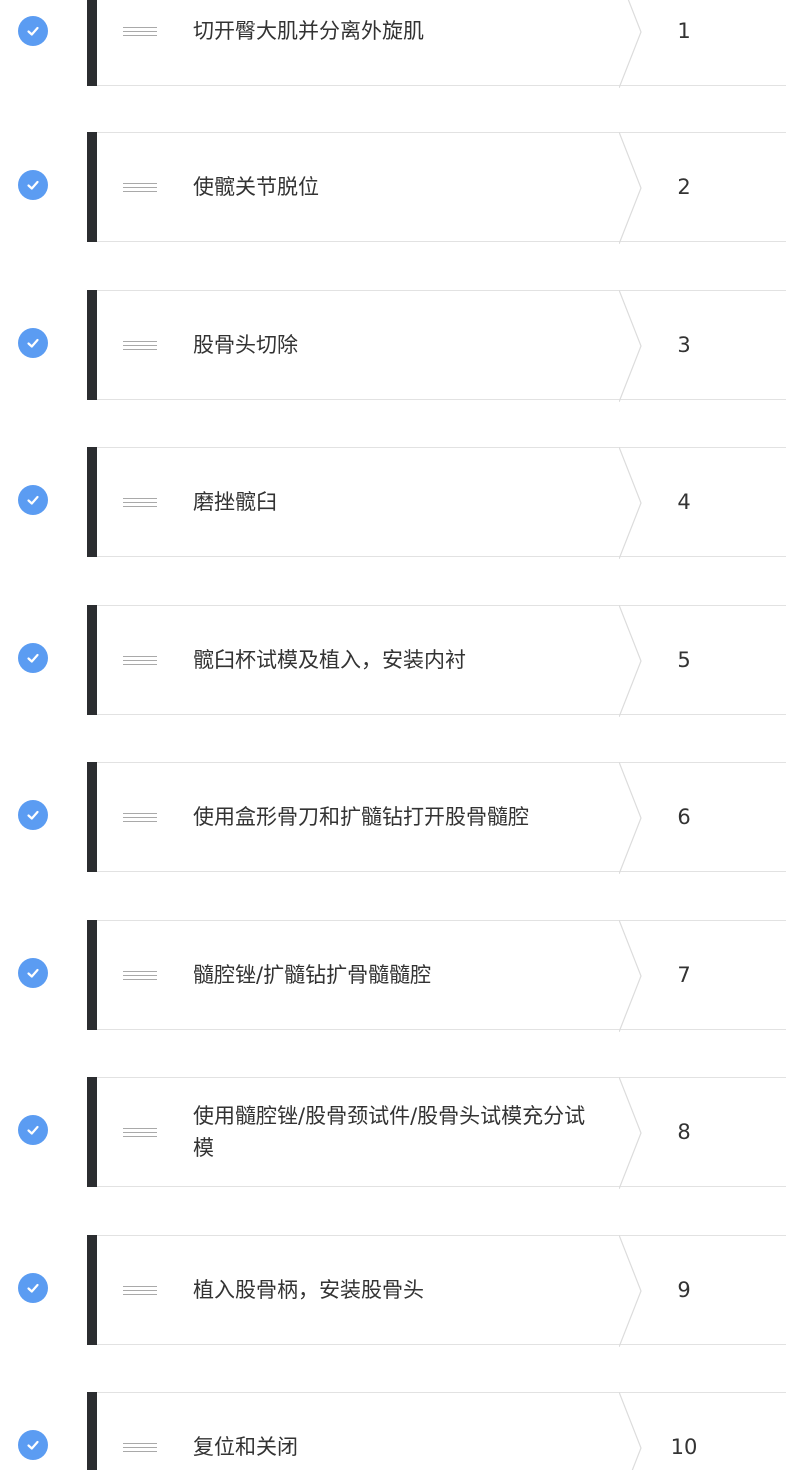 The width and height of the screenshot is (786, 1470). I want to click on step-number: 4, so click(684, 502).